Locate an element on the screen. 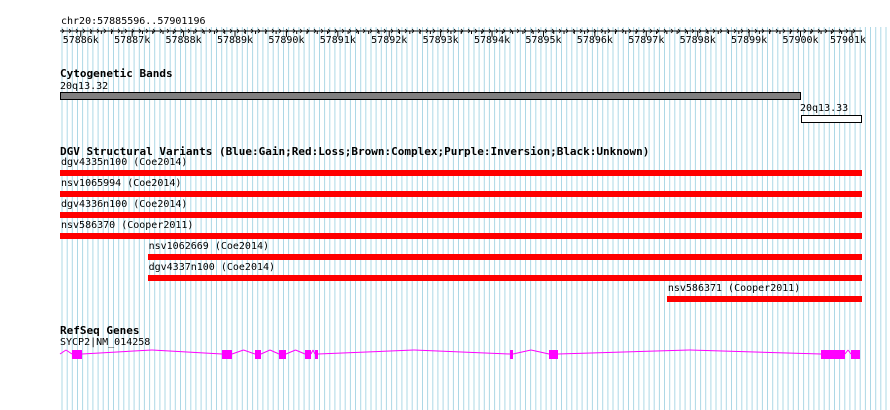 The height and width of the screenshot is (410, 890). ruler-tick-label: 57886k is located at coordinates (80, 40).